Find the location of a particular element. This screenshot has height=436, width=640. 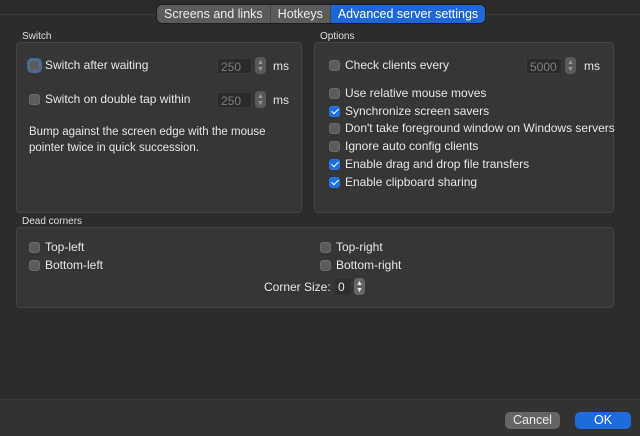

options-group-title: Options is located at coordinates (337, 36).